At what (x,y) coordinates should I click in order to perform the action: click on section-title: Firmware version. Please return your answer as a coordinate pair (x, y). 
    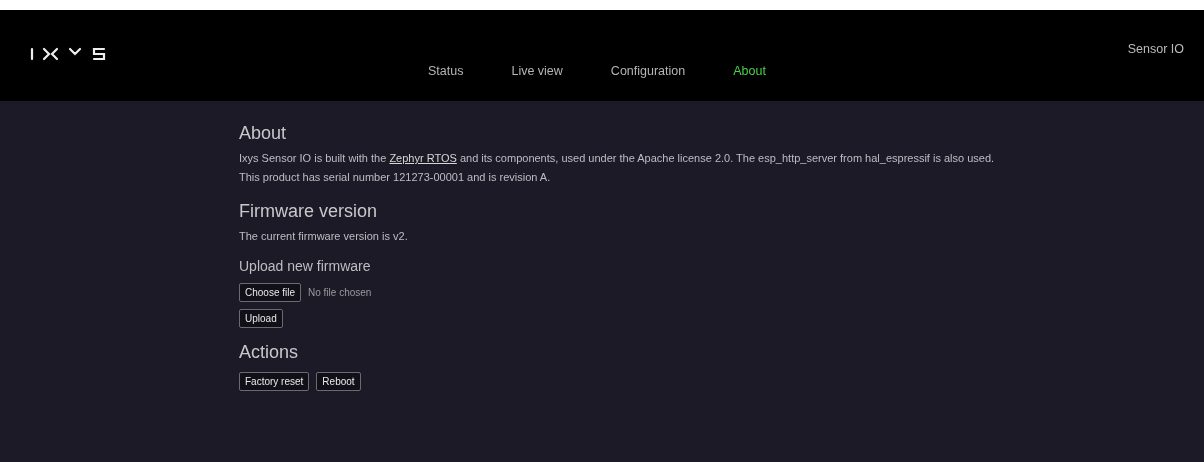
    Looking at the image, I should click on (309, 211).